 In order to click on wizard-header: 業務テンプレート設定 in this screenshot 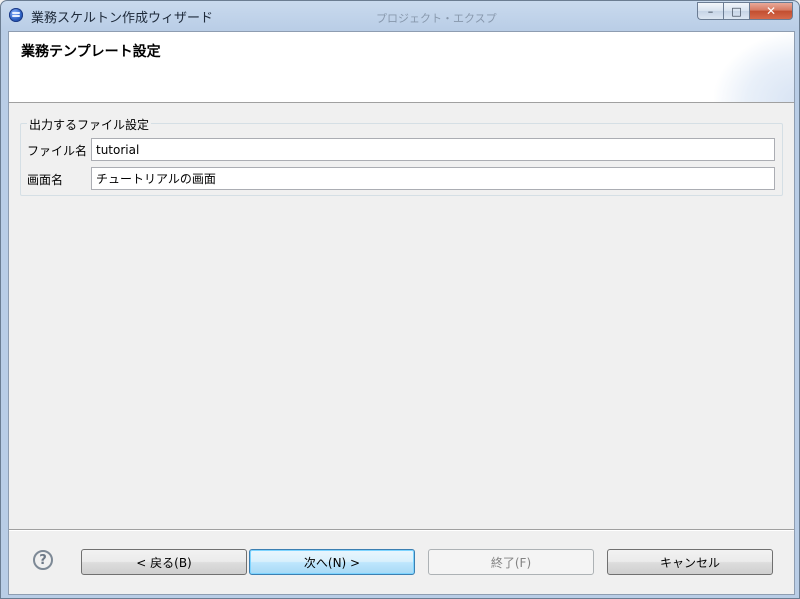, I will do `click(401, 67)`.